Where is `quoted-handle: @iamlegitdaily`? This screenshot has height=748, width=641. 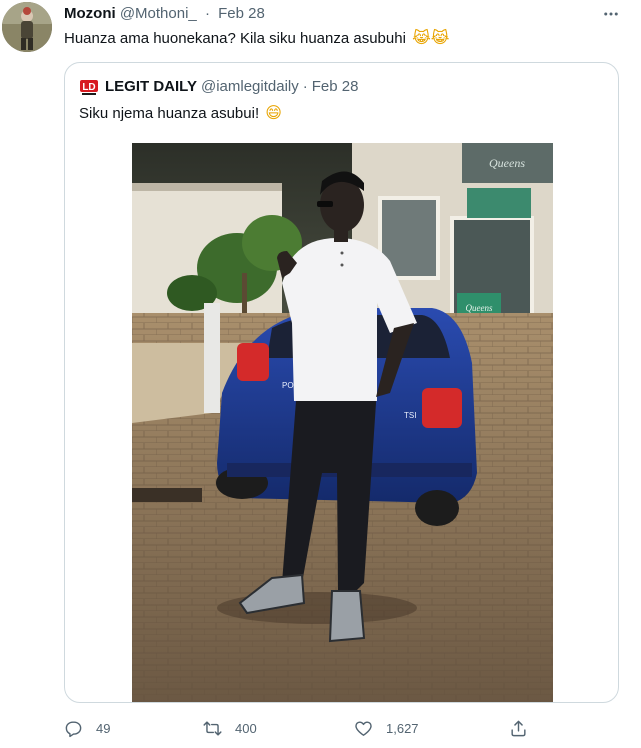 quoted-handle: @iamlegitdaily is located at coordinates (250, 87).